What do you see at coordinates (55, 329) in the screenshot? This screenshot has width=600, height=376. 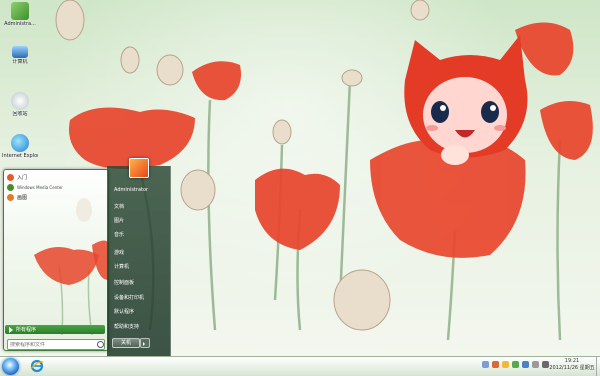 I see `all-programs-button: 所有程序` at bounding box center [55, 329].